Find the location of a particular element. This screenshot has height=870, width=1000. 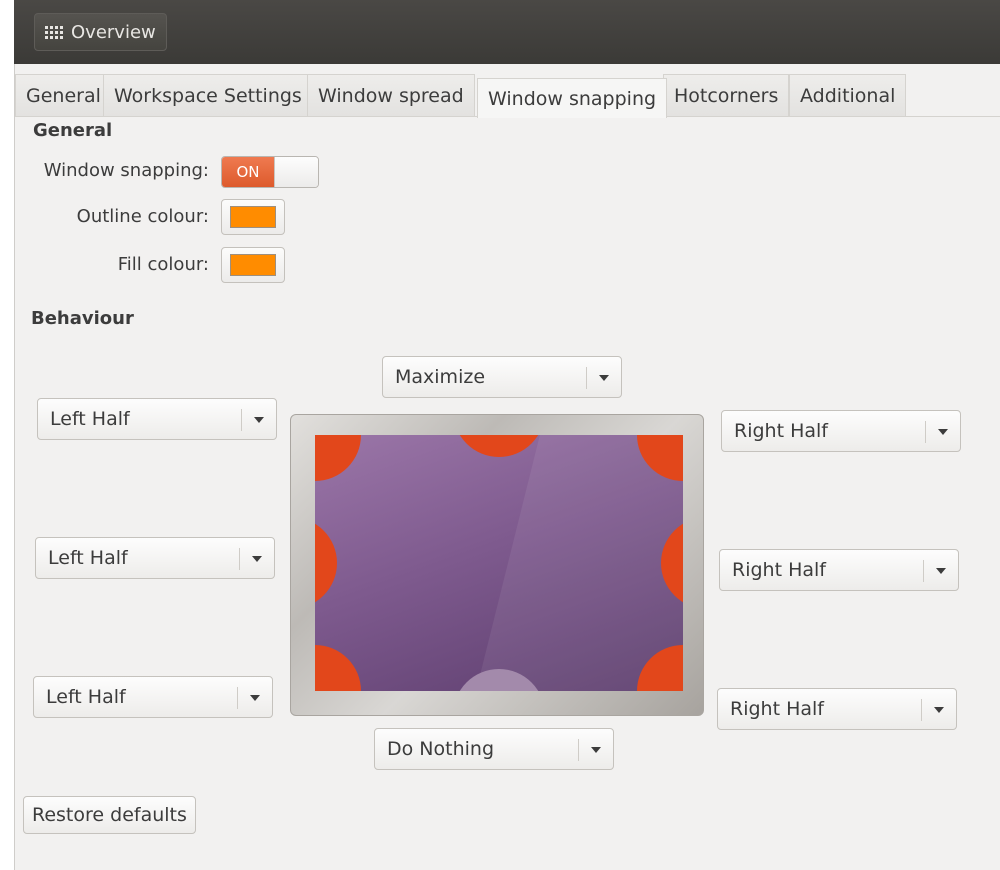

screen-sheen is located at coordinates (574, 563).